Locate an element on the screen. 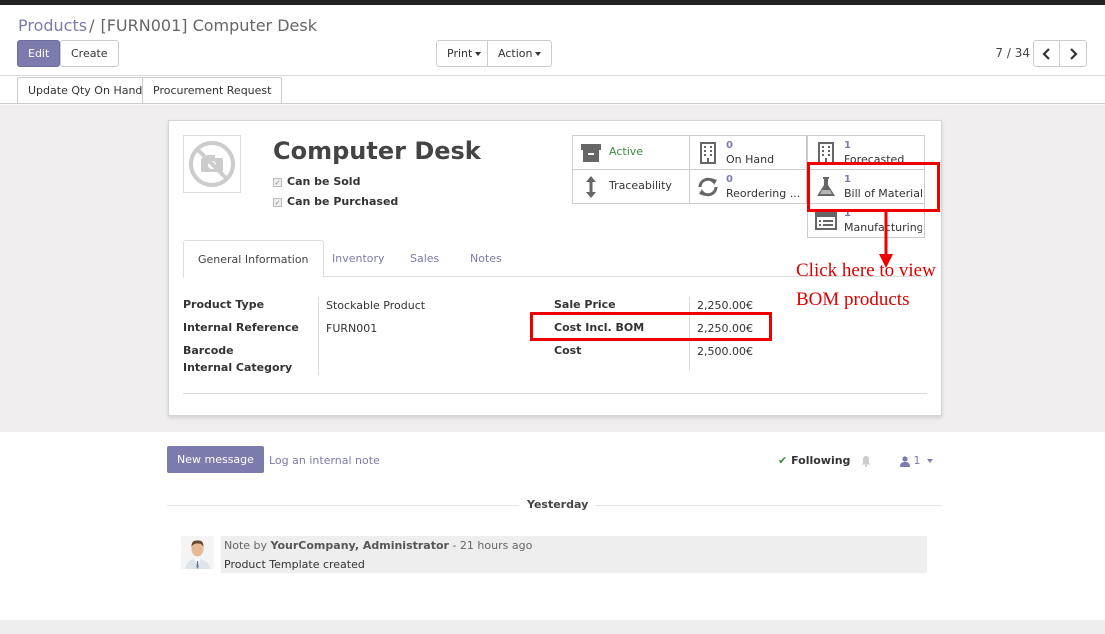  annotation-line-2: BOM products is located at coordinates (853, 299).